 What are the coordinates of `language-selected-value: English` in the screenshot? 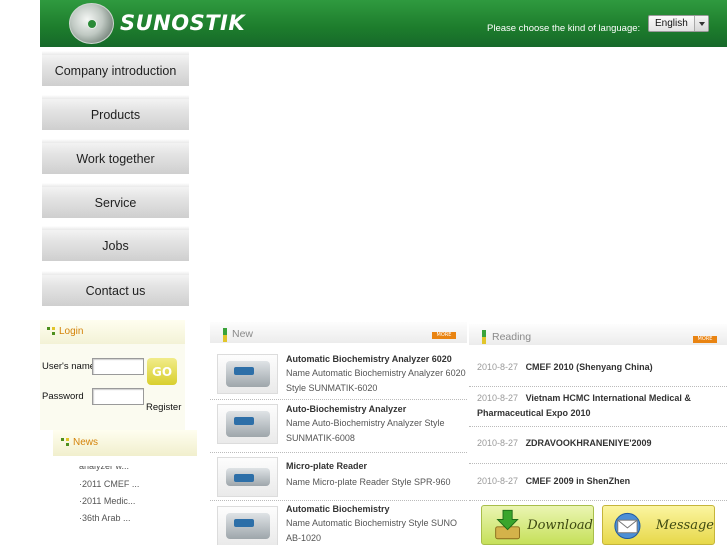 It's located at (671, 23).